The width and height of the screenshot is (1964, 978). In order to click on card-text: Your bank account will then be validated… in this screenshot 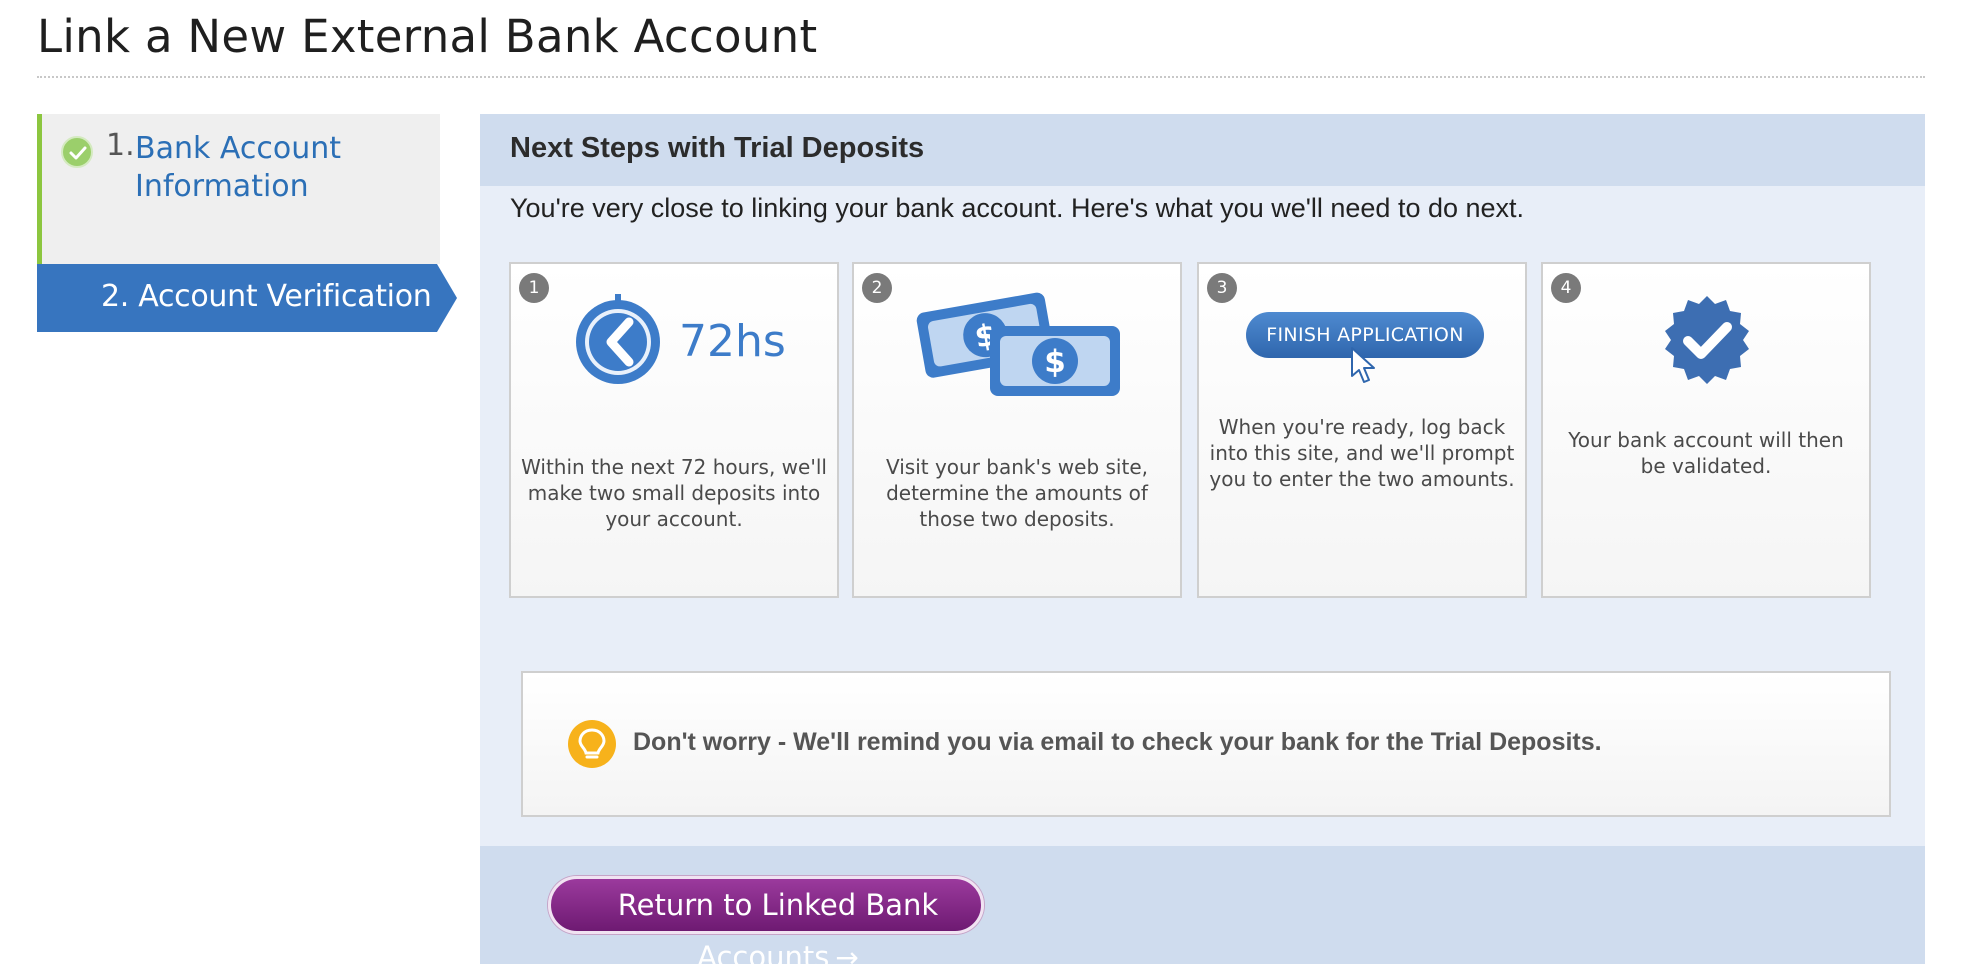, I will do `click(1706, 453)`.